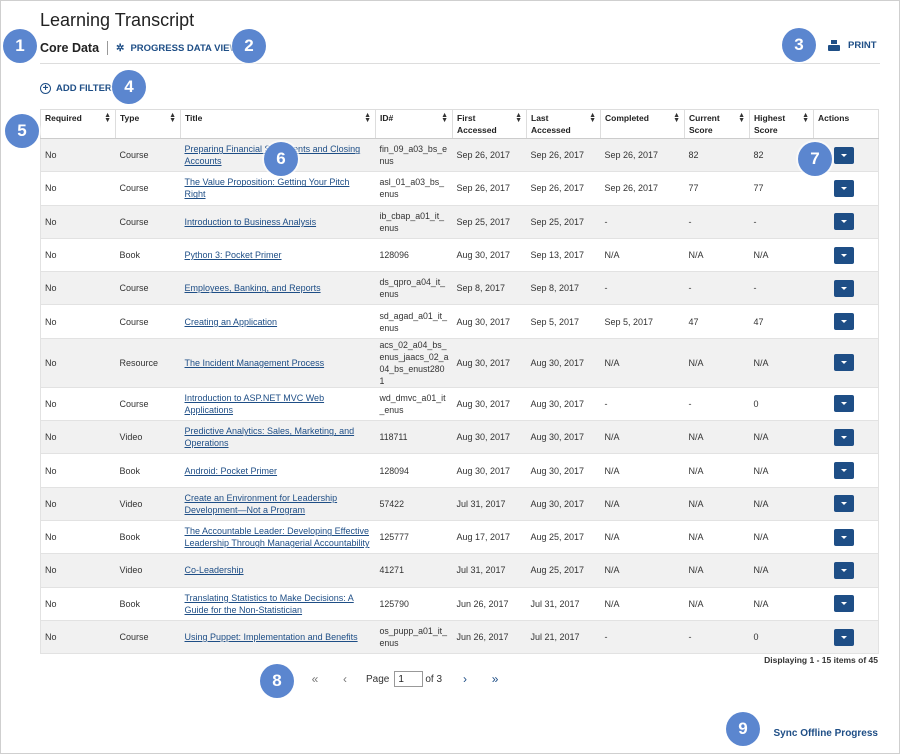  What do you see at coordinates (717, 124) in the screenshot?
I see `column-header: Current Score ▲ ▼` at bounding box center [717, 124].